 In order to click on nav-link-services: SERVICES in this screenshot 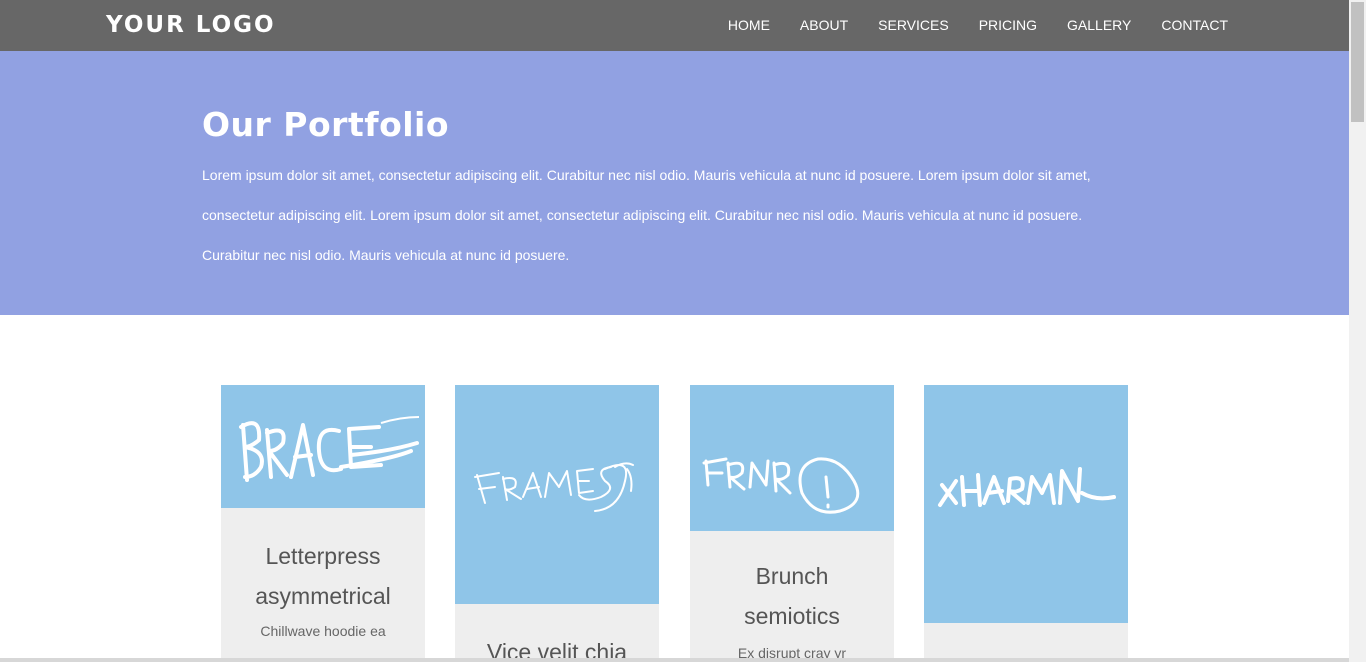, I will do `click(913, 25)`.